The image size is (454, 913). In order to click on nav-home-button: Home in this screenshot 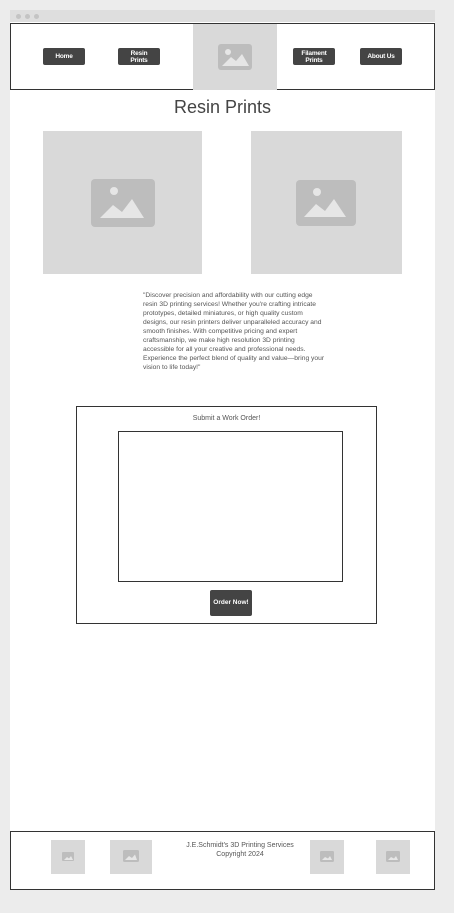, I will do `click(64, 56)`.